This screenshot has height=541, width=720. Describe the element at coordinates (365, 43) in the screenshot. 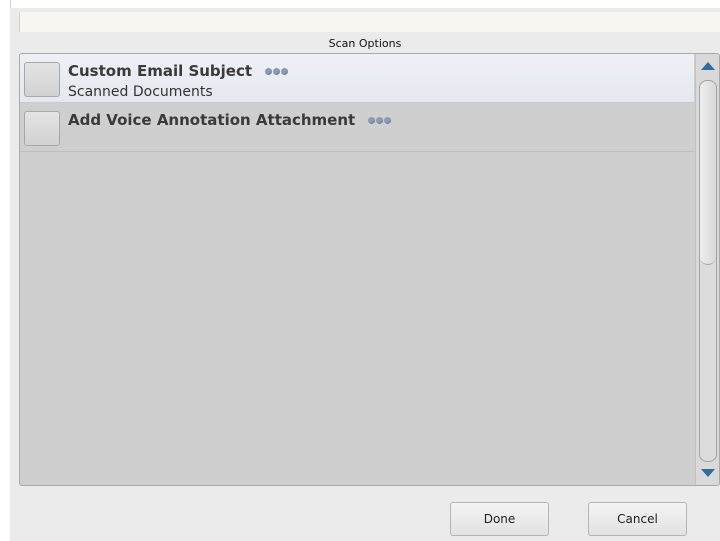

I see `dialog-title: Scan Options` at that location.